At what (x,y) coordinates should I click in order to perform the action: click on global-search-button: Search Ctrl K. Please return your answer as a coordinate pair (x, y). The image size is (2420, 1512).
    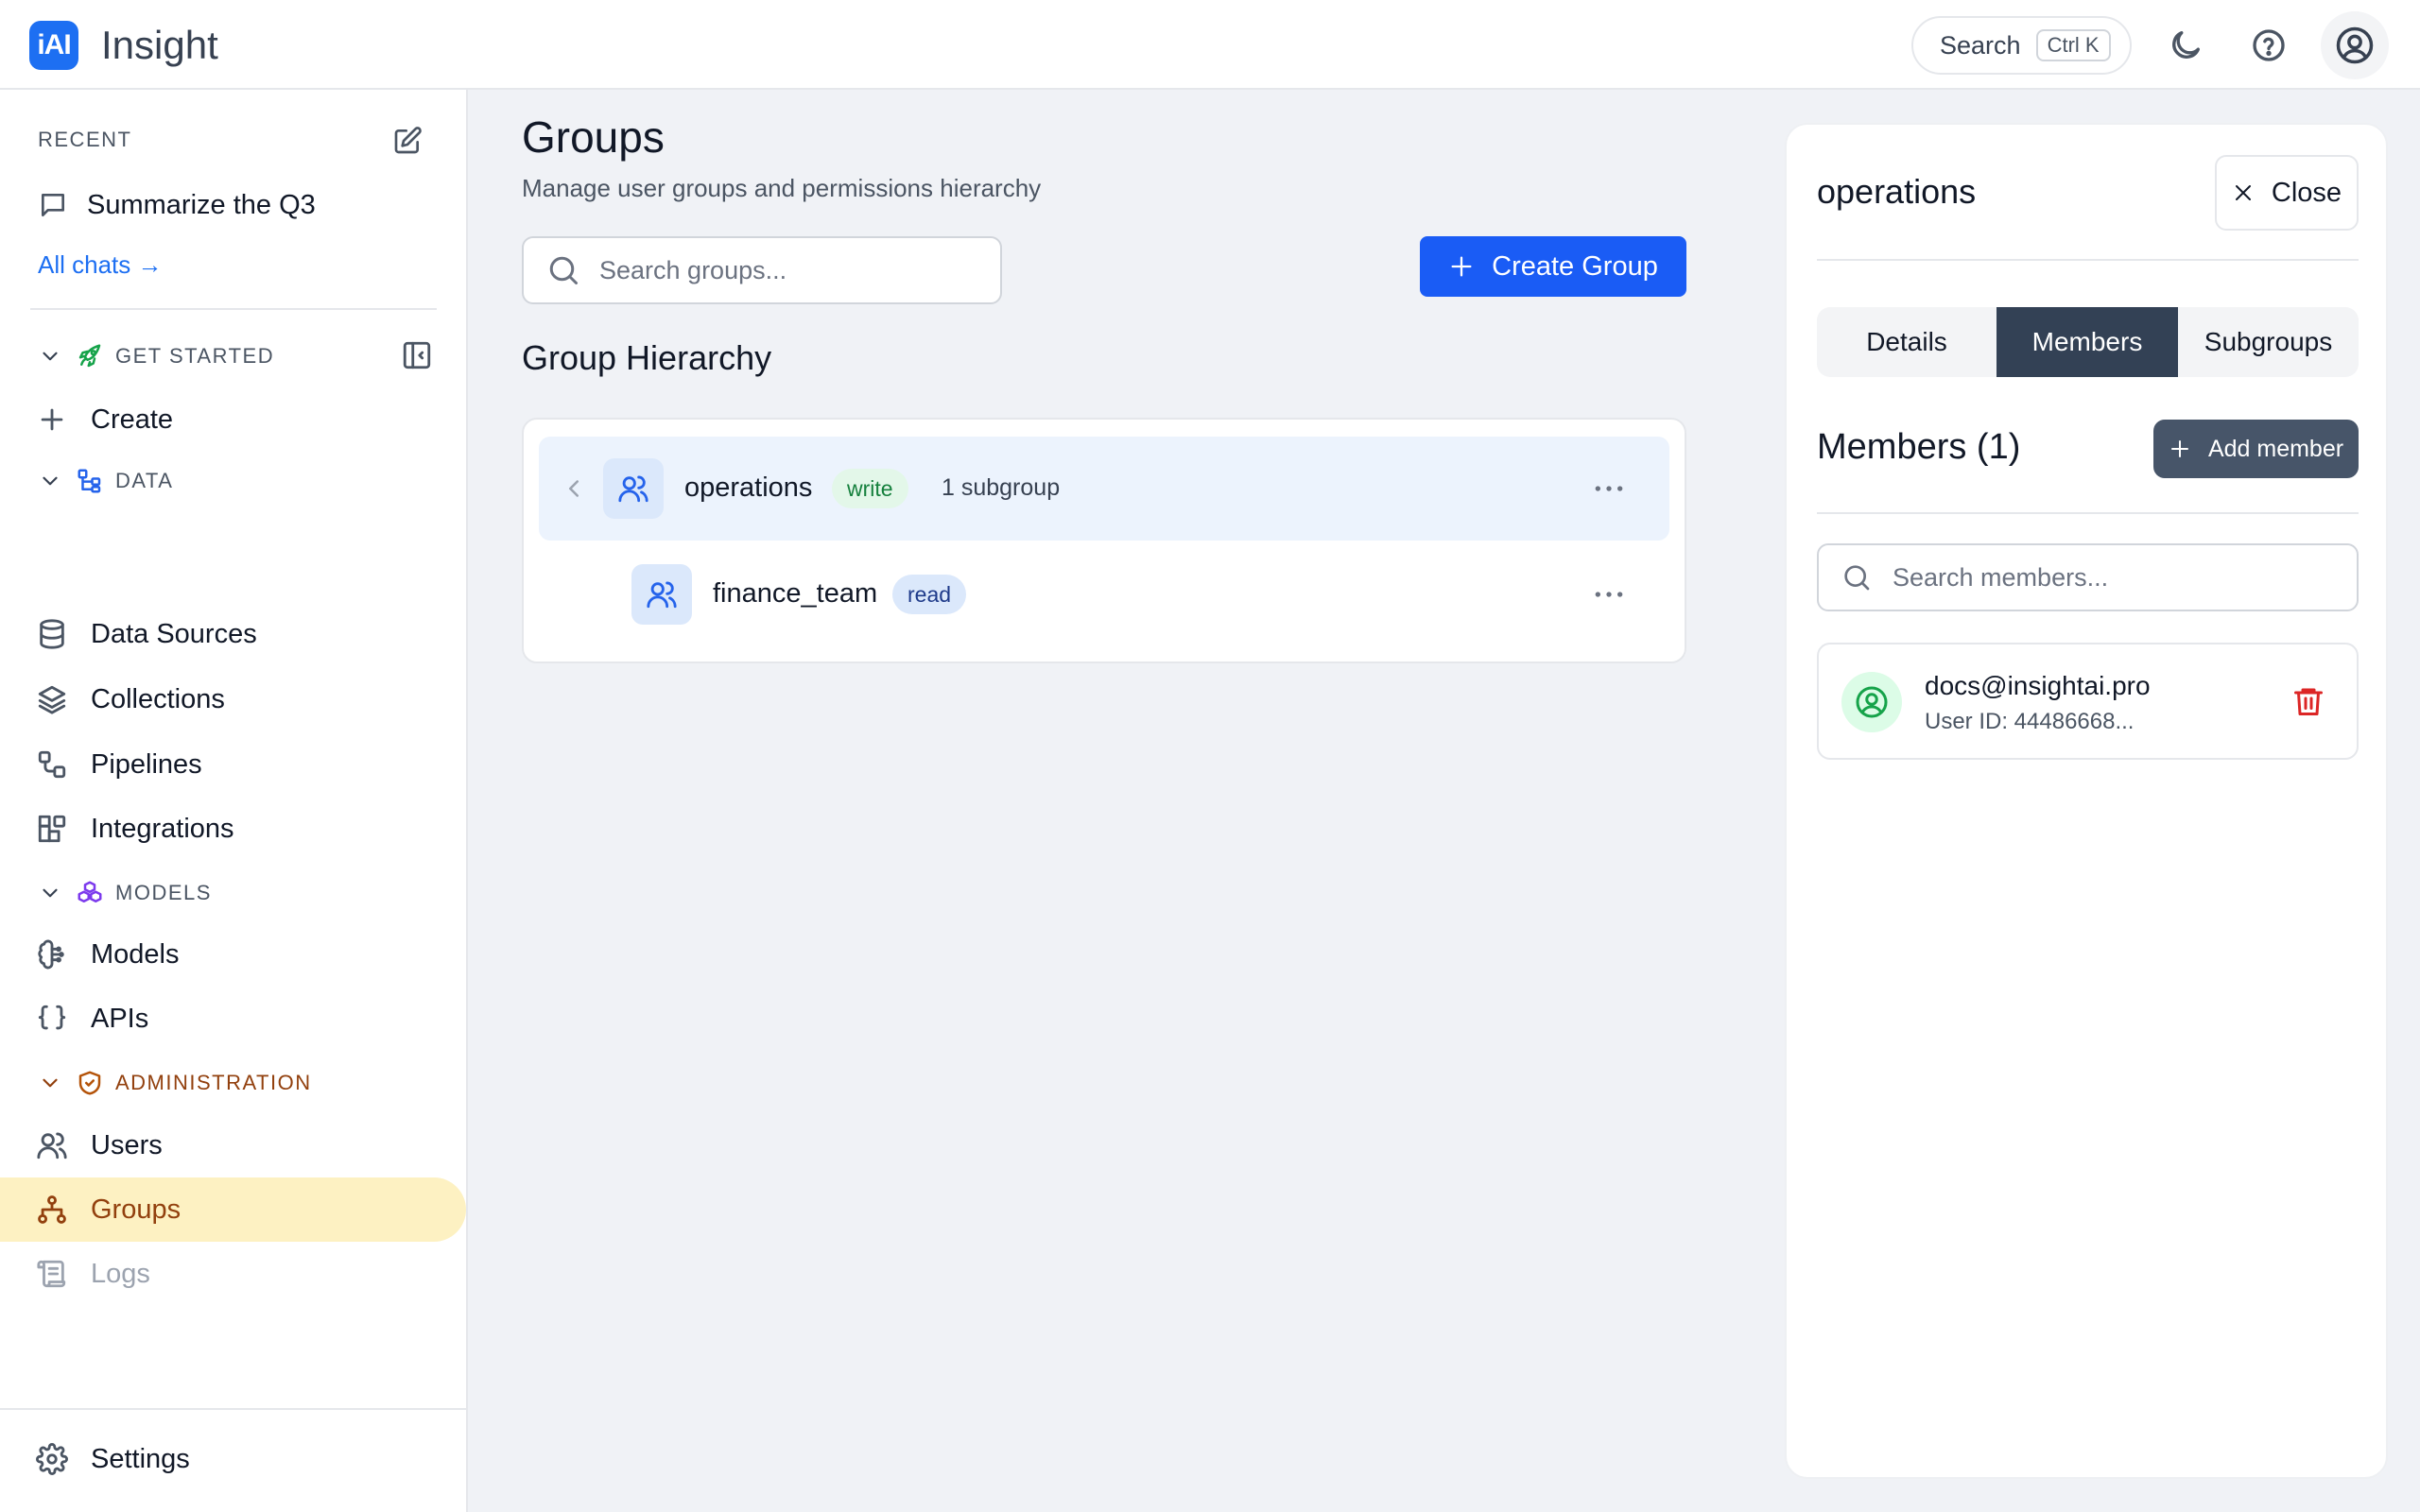
    Looking at the image, I should click on (2021, 45).